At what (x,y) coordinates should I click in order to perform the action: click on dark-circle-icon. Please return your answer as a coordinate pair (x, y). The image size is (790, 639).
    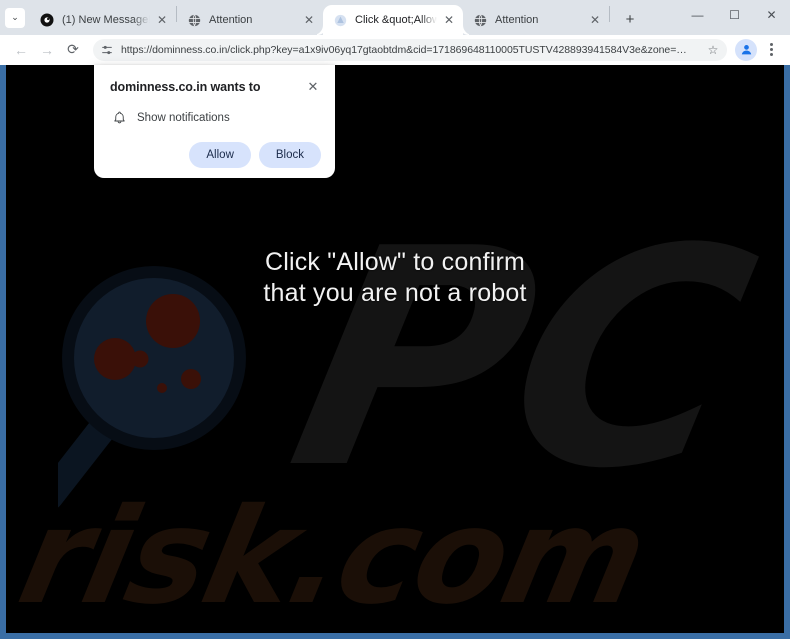
    Looking at the image, I should click on (47, 20).